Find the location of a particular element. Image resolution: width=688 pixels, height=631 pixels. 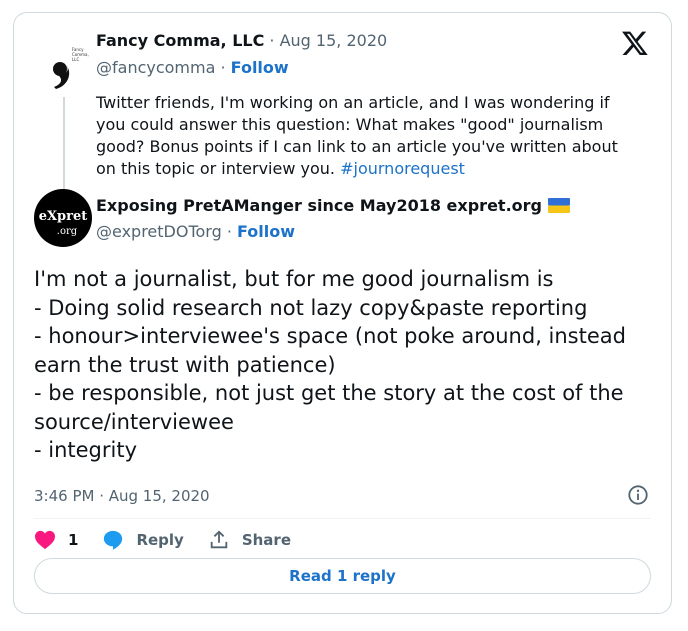

quoted-follow-button: Follow is located at coordinates (260, 67).